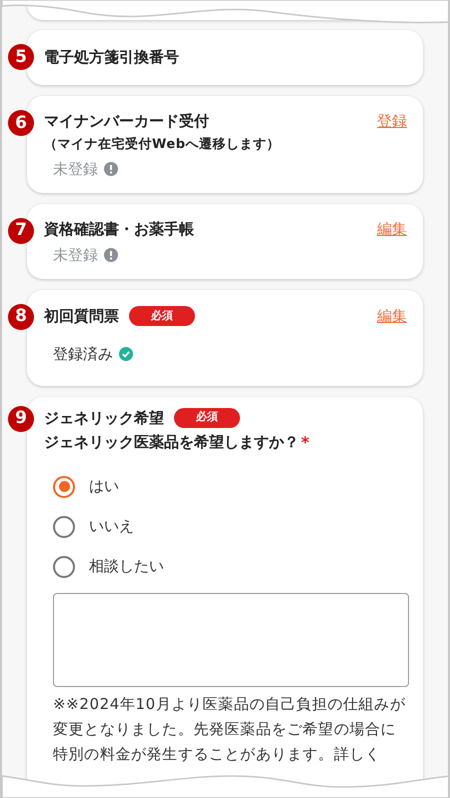  What do you see at coordinates (126, 354) in the screenshot?
I see `check-icon` at bounding box center [126, 354].